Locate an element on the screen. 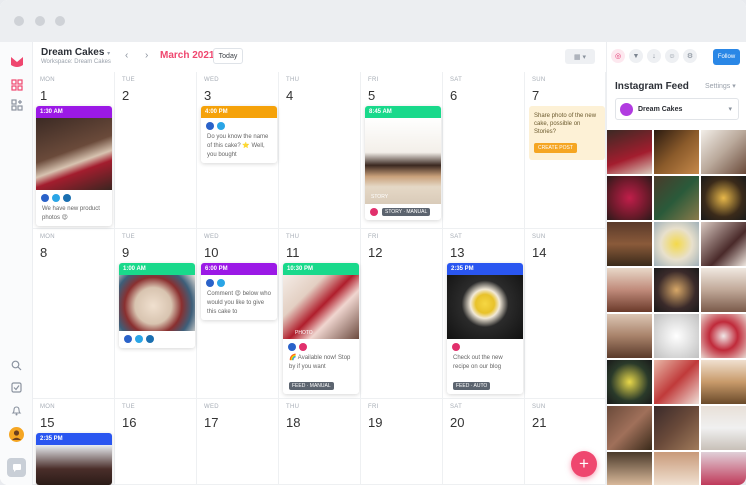 The width and height of the screenshot is (746, 485). gear-icon: ⚙ is located at coordinates (690, 56).